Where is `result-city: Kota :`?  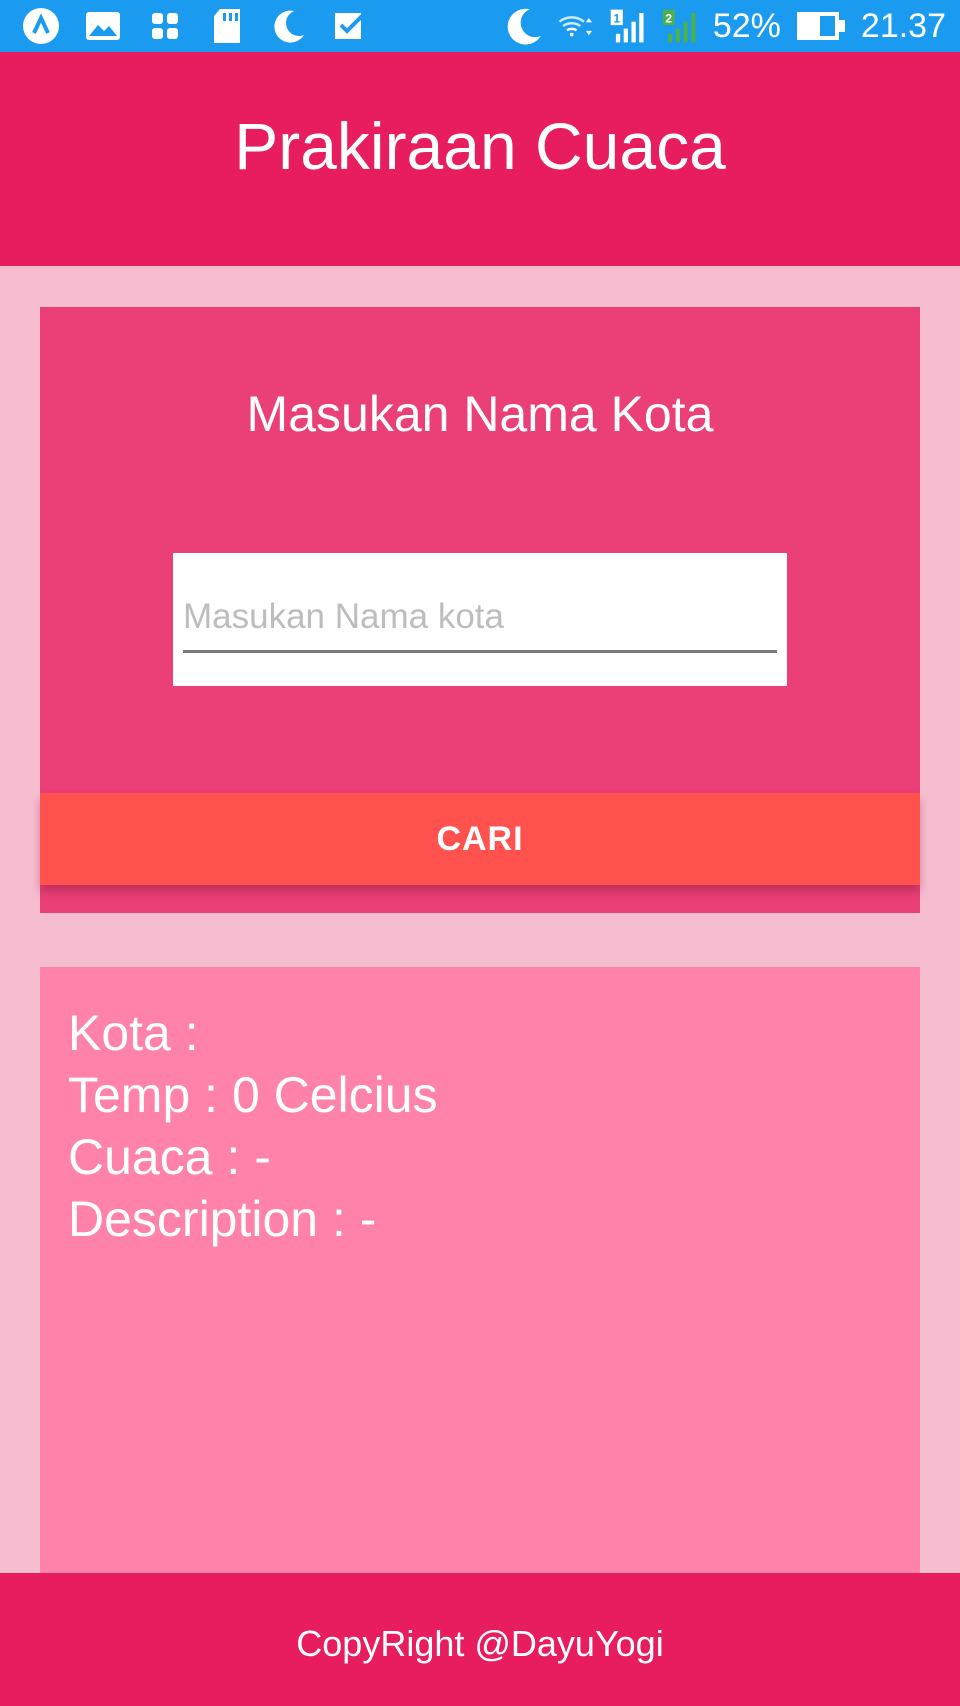
result-city: Kota : is located at coordinates (133, 1033).